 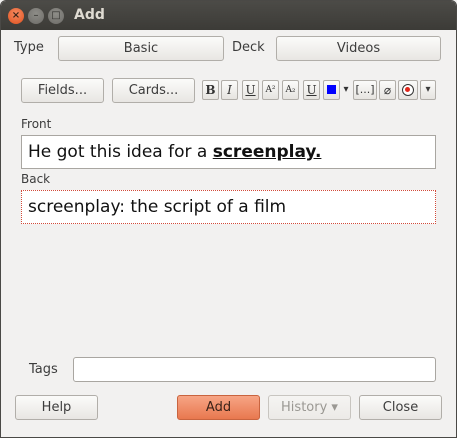 I want to click on close-window-icon: ×, so click(x=16, y=16).